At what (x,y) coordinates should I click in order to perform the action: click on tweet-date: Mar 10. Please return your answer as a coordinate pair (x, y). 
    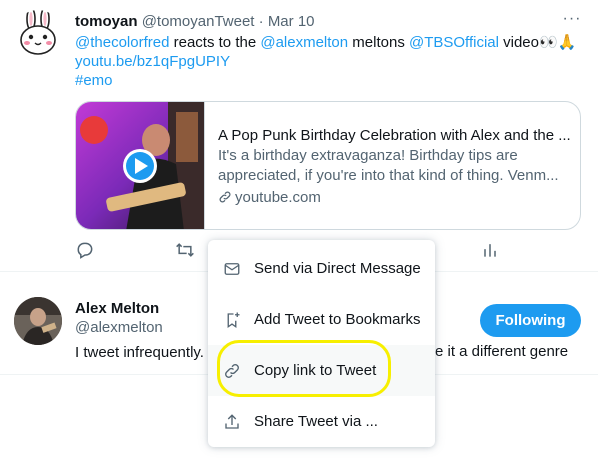
    Looking at the image, I should click on (291, 21).